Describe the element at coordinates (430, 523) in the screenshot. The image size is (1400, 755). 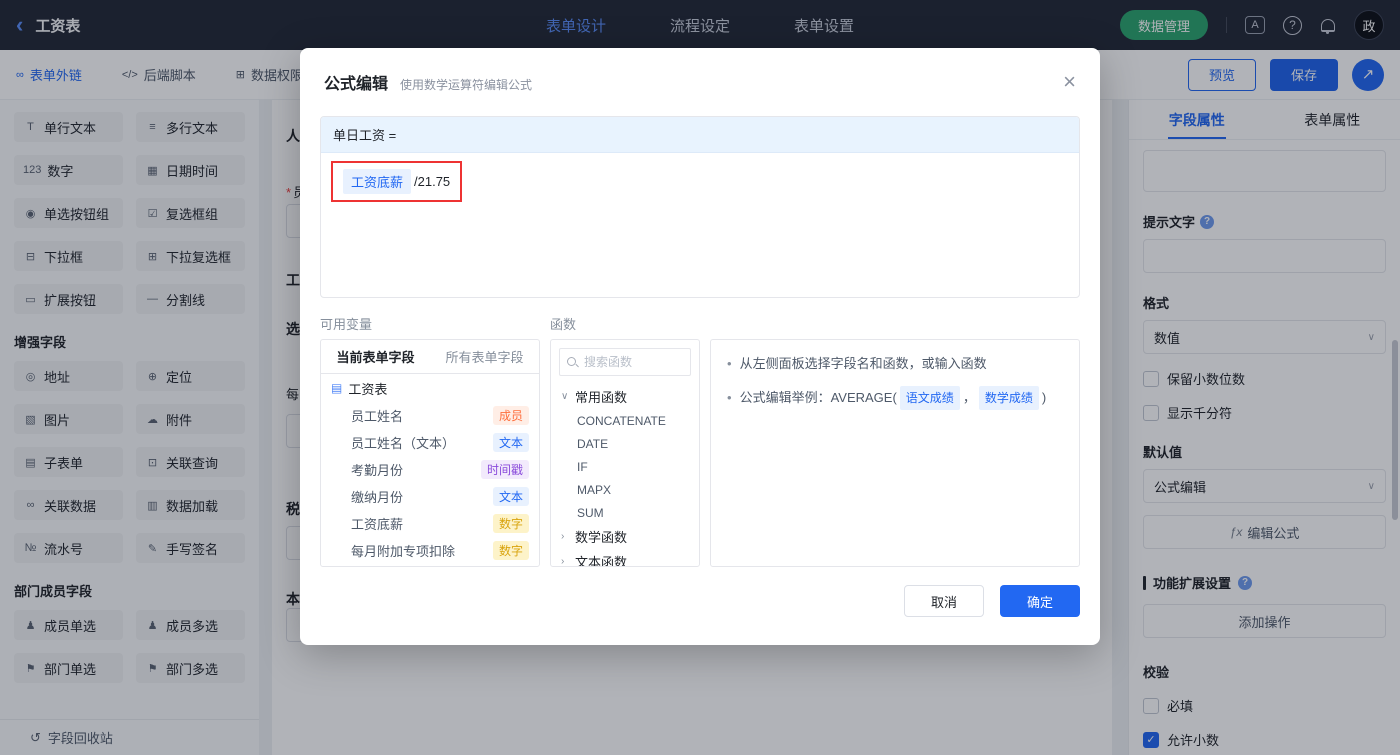
I see `variable-item: 工资底薪 数字` at that location.